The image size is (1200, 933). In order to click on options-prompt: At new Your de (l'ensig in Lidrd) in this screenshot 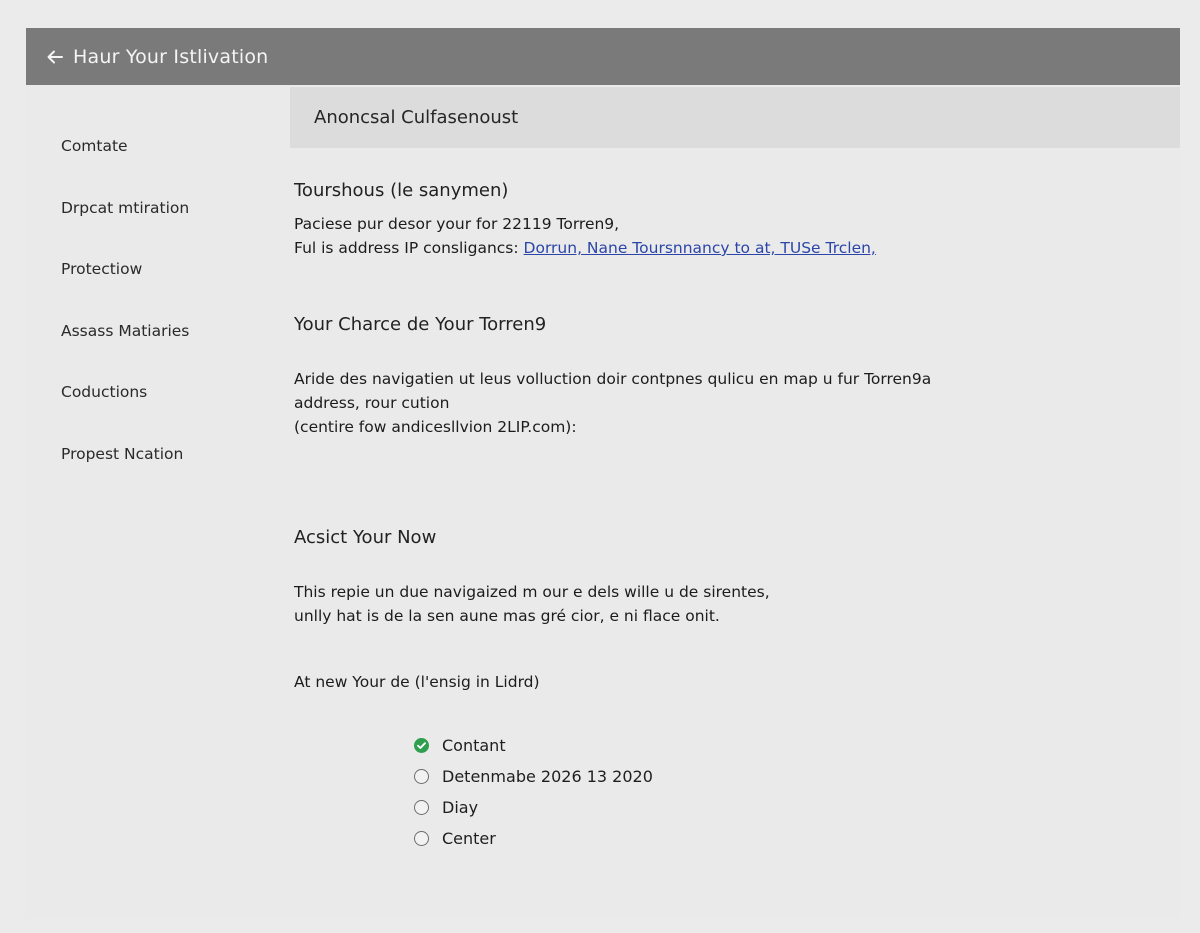, I will do `click(417, 682)`.